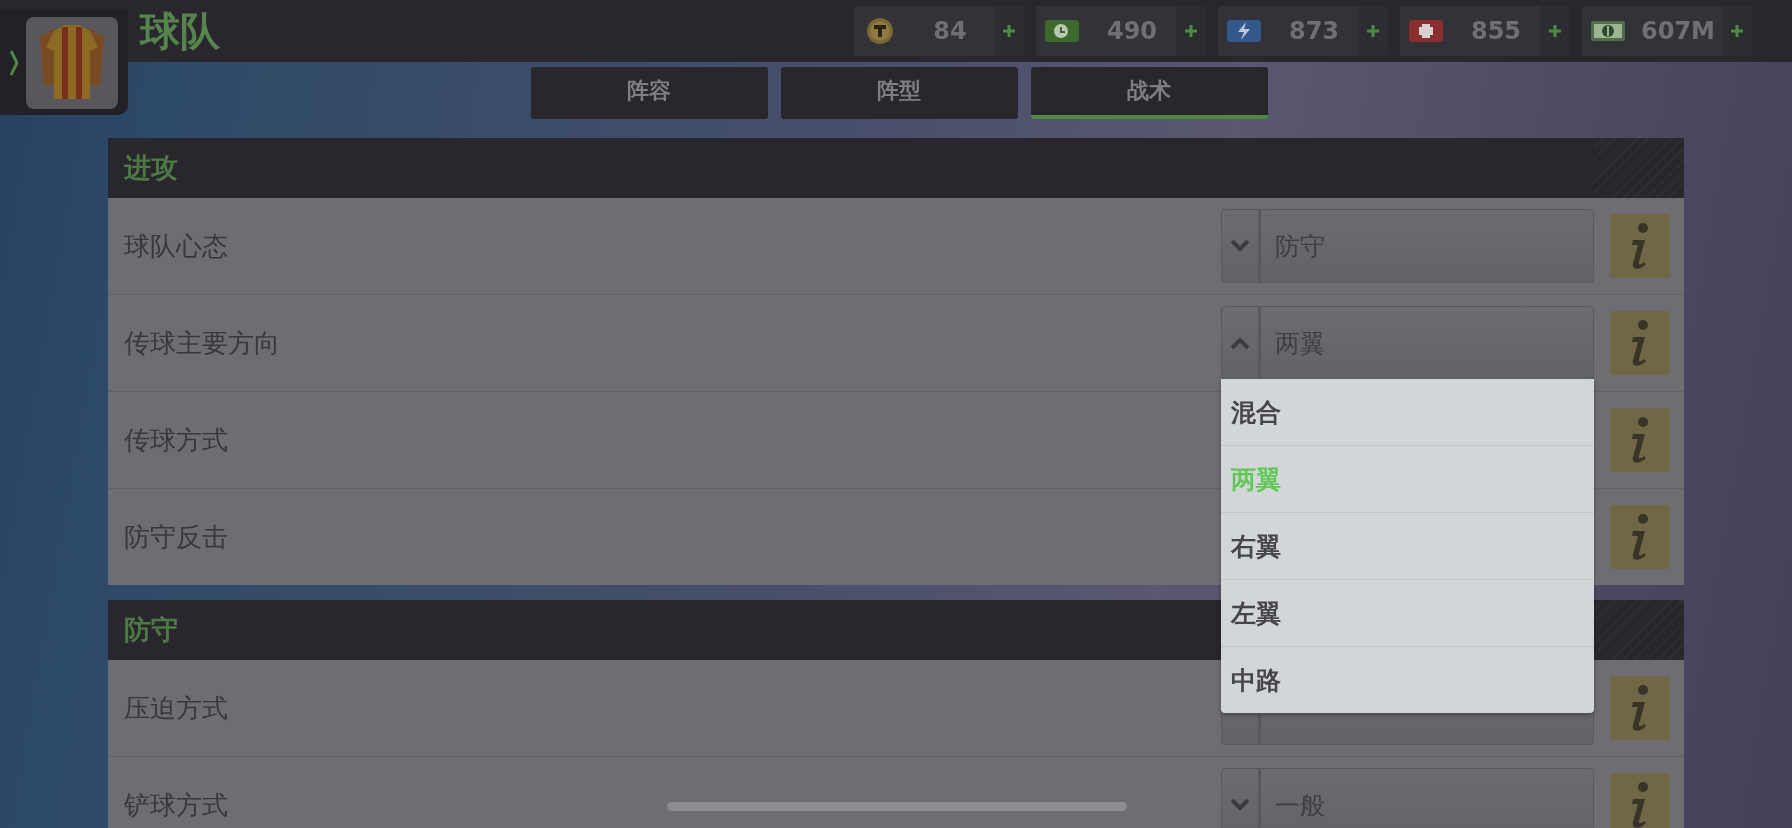 The width and height of the screenshot is (1792, 828). I want to click on currency-amount: 607M, so click(1678, 31).